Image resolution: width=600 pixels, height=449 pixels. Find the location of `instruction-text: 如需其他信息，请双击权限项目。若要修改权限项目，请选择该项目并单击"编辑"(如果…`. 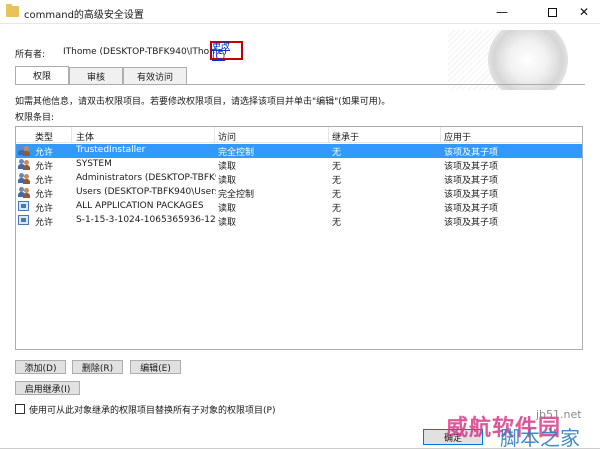

instruction-text: 如需其他信息，请双击权限项目。若要修改权限项目，请选择该项目并单击"编辑"(如果… is located at coordinates (203, 102).